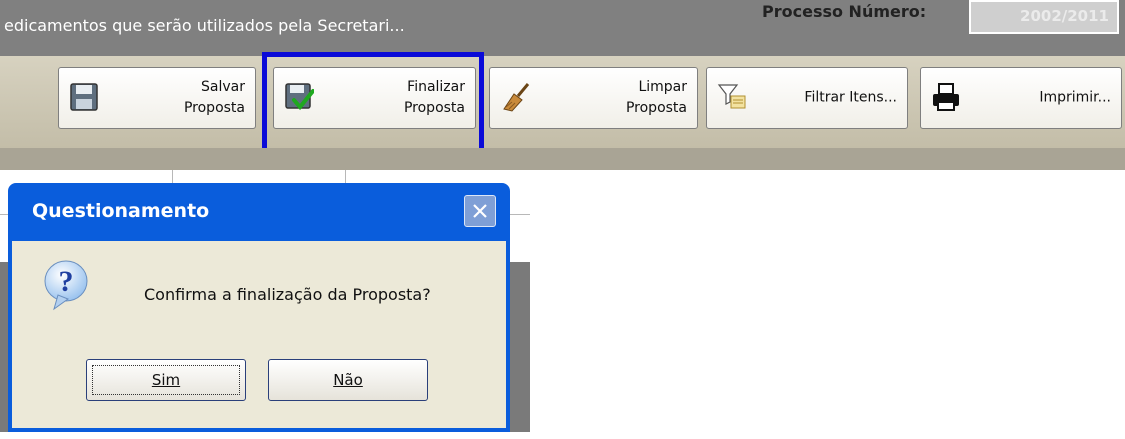 The image size is (1125, 439). What do you see at coordinates (516, 97) in the screenshot?
I see `broom-icon` at bounding box center [516, 97].